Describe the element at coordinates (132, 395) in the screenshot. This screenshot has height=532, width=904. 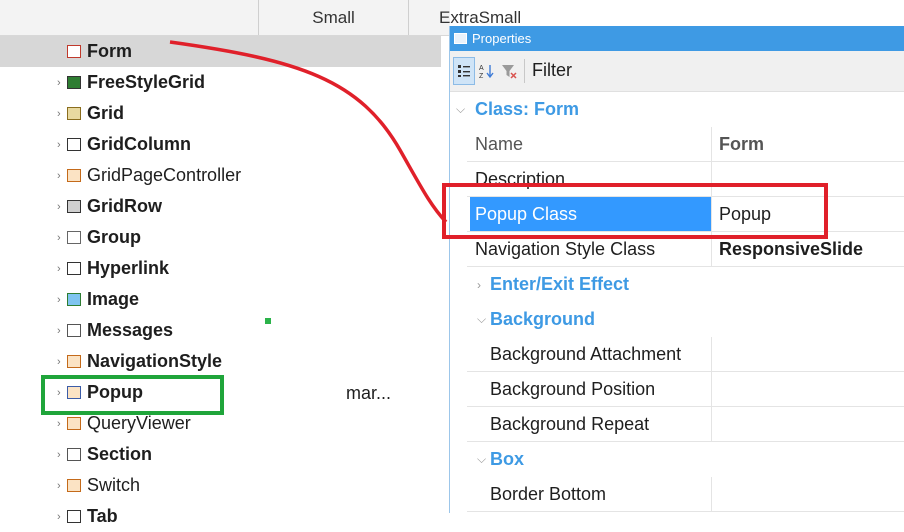
I see `annotation-green-box` at that location.